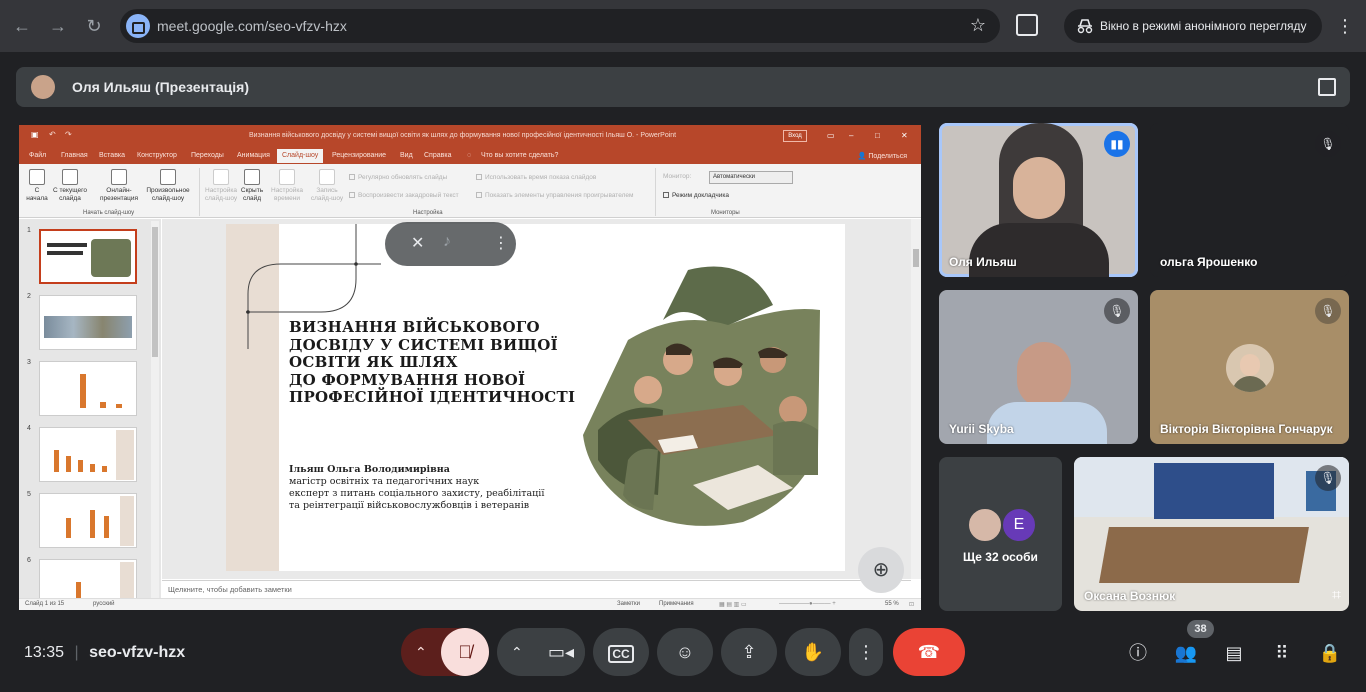 This screenshot has width=1366, height=692. Describe the element at coordinates (252, 186) in the screenshot. I see `hide-slide-button: Скрыть слайд` at that location.